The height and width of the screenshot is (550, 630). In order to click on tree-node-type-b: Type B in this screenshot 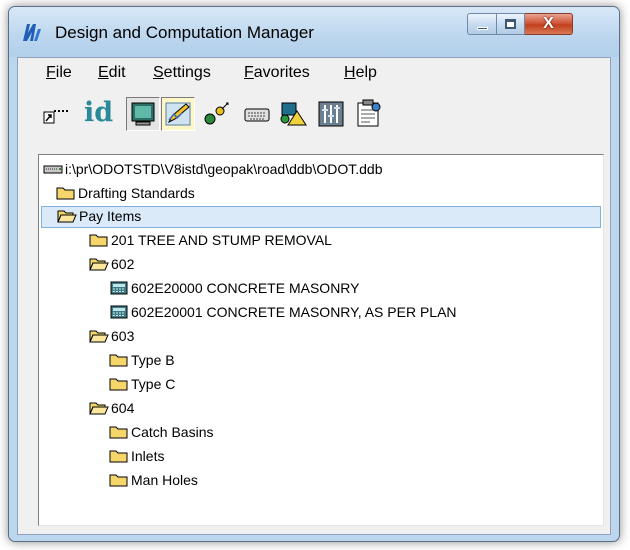, I will do `click(209, 361)`.